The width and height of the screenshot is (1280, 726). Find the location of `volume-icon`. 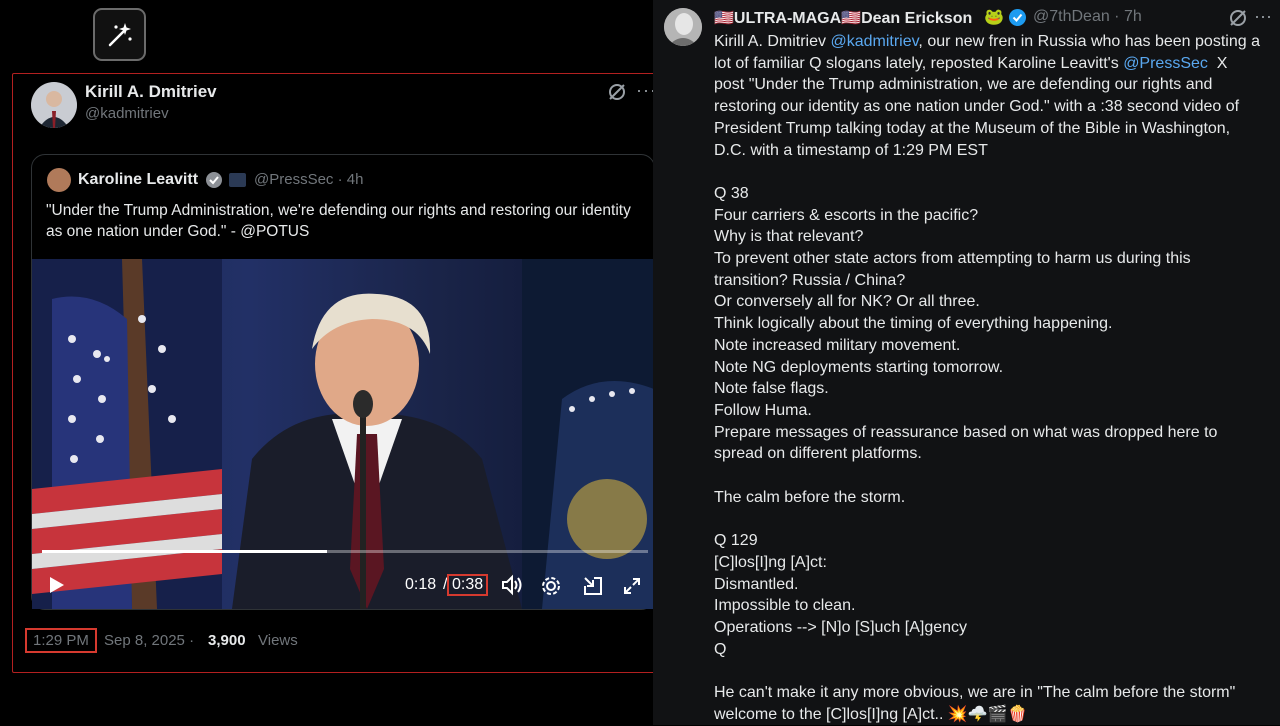

volume-icon is located at coordinates (512, 587).